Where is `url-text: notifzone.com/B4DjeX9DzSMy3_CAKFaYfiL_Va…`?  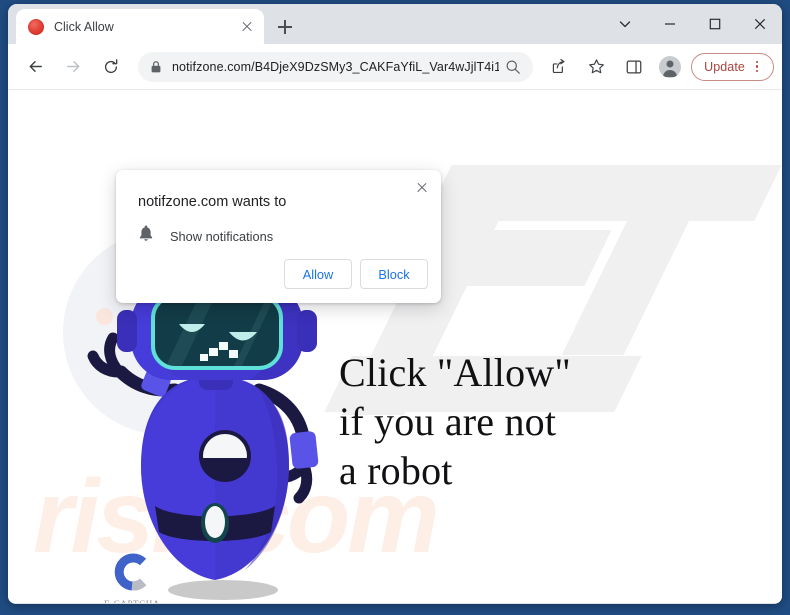 url-text: notifzone.com/B4DjeX9DzSMy3_CAKFaYfiL_Va… is located at coordinates (336, 66).